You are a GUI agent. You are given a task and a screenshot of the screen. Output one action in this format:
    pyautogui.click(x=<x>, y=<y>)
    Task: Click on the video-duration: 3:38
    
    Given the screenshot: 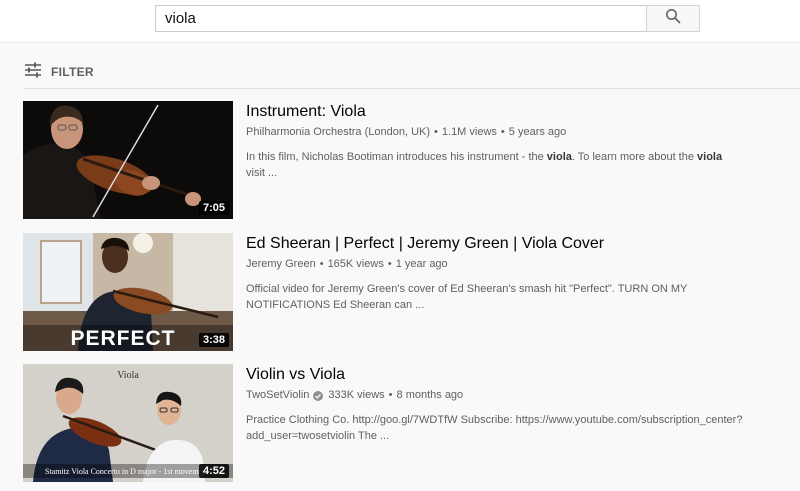 What is the action you would take?
    pyautogui.click(x=213, y=340)
    